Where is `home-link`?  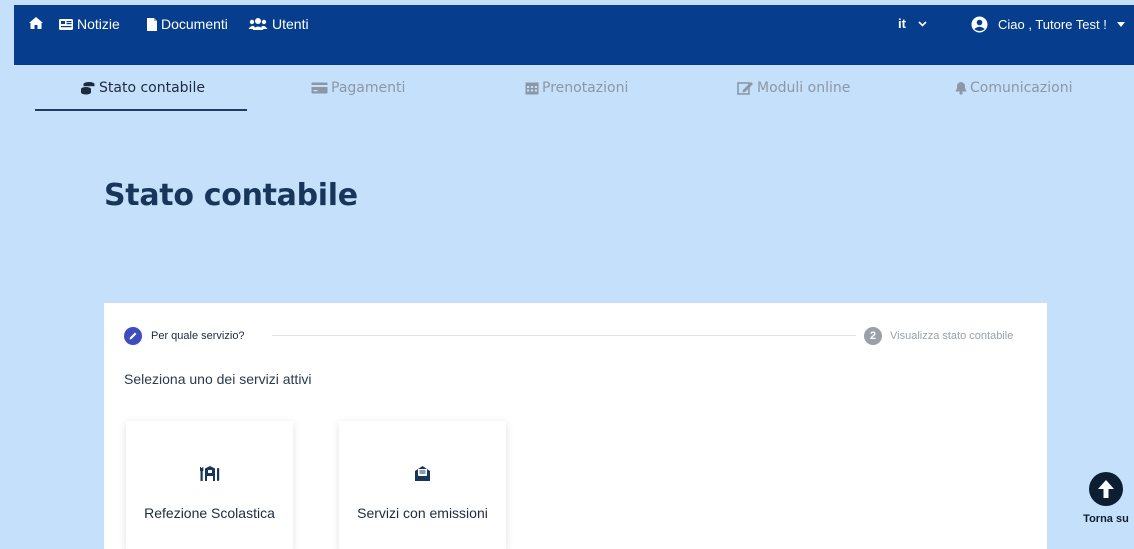 home-link is located at coordinates (36, 23).